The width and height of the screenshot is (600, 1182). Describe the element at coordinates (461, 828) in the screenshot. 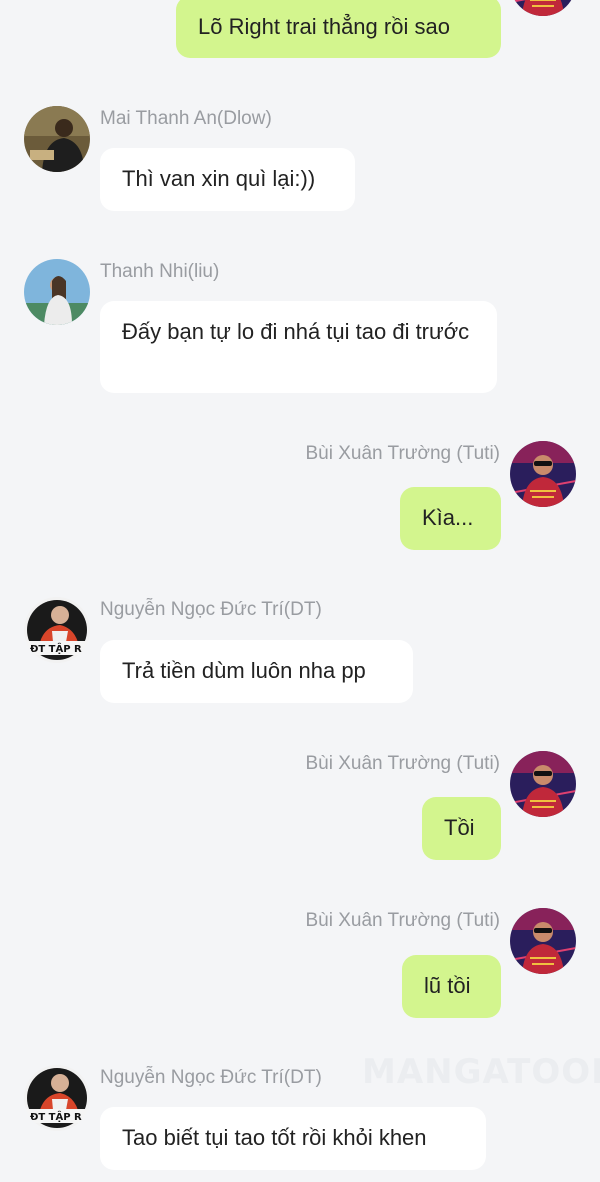

I see `chat-bubble: Tồi` at that location.